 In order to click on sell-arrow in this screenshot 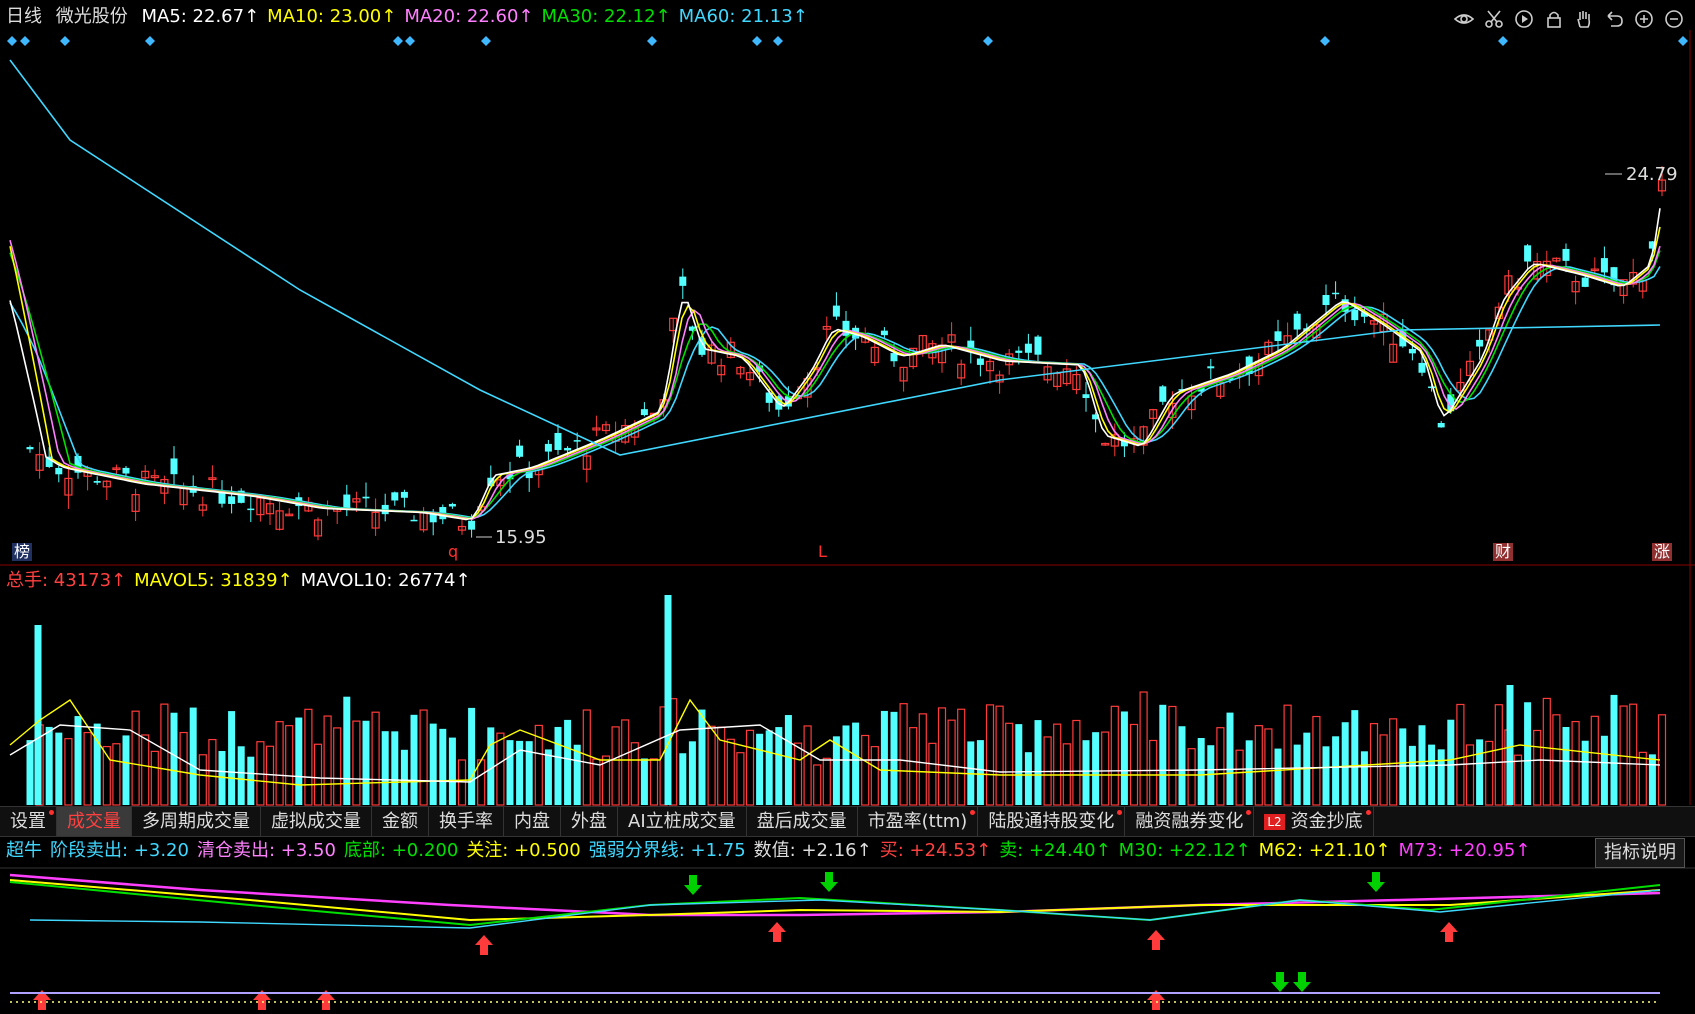, I will do `click(829, 882)`.